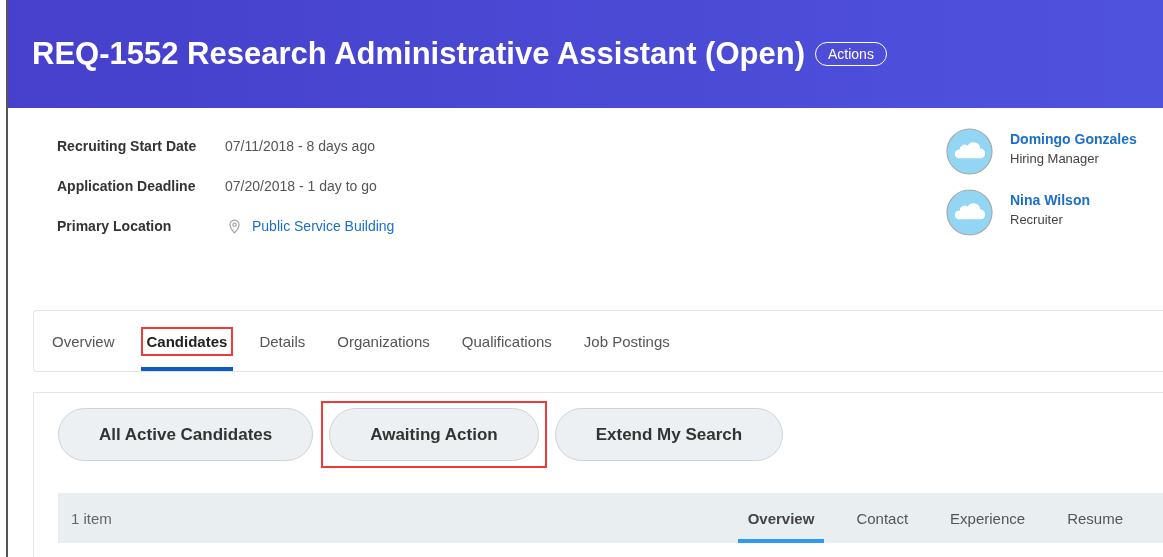  What do you see at coordinates (882, 518) in the screenshot?
I see `view-tab: Contact` at bounding box center [882, 518].